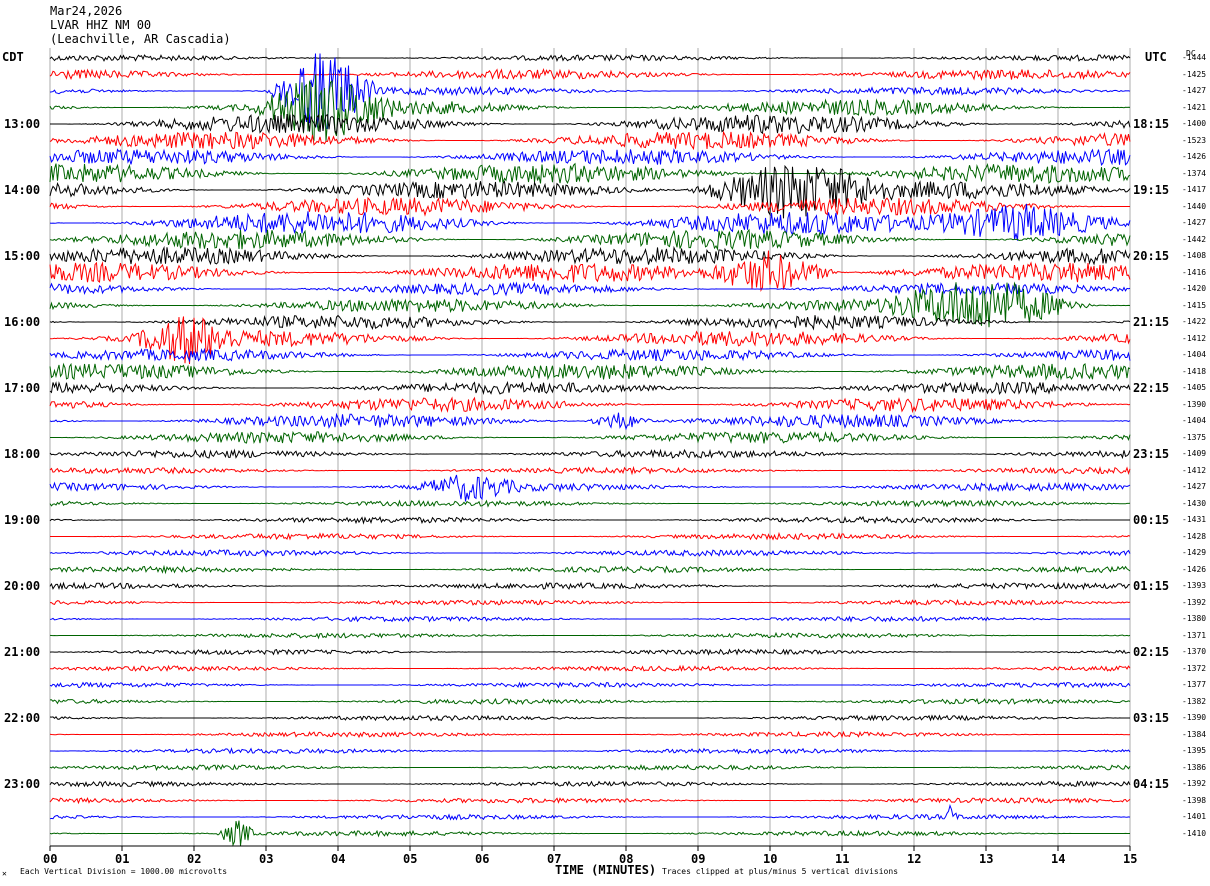 The width and height of the screenshot is (1210, 886). I want to click on utc-hour-label: 21:15, so click(1151, 322).